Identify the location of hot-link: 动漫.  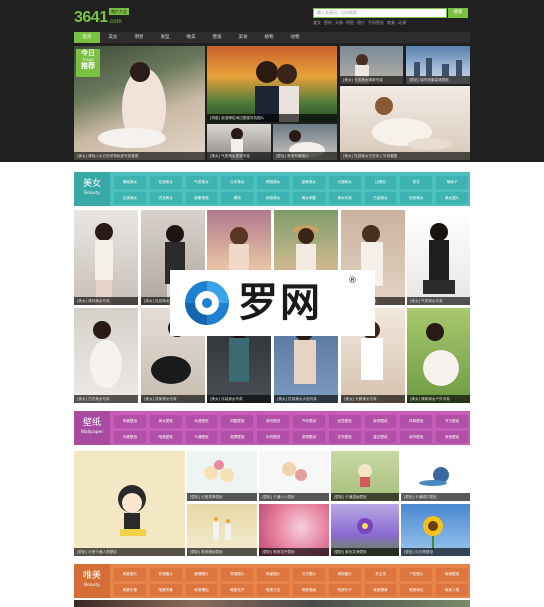
(402, 23).